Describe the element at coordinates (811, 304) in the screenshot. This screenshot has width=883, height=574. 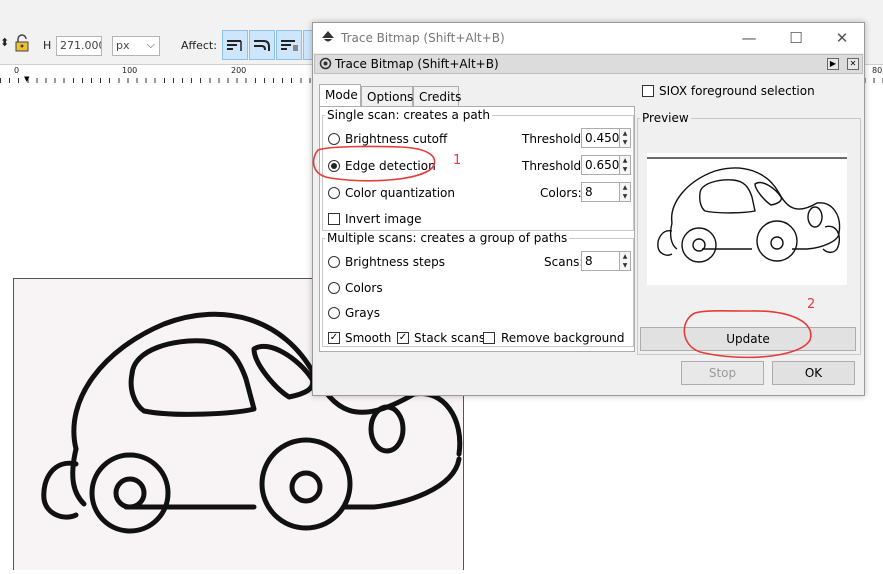
I see `annotation-number-2: 2` at that location.